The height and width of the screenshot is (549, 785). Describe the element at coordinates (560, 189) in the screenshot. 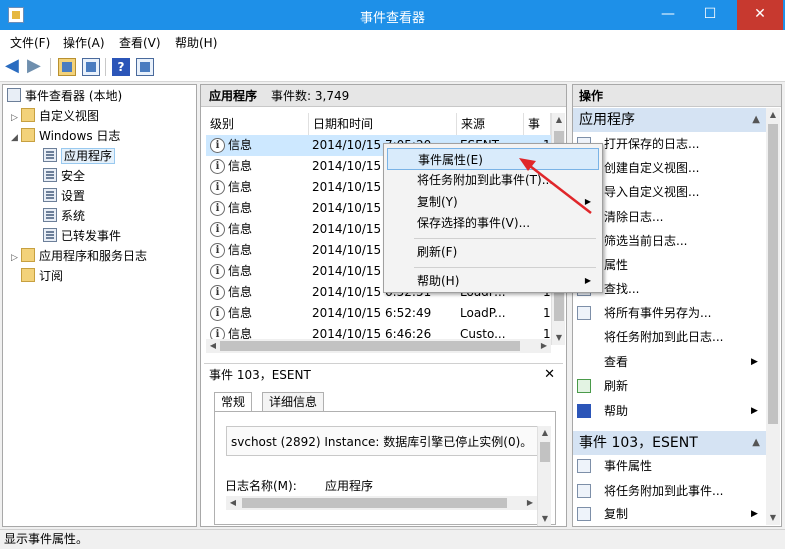

I see `annotation-arrow-line` at that location.